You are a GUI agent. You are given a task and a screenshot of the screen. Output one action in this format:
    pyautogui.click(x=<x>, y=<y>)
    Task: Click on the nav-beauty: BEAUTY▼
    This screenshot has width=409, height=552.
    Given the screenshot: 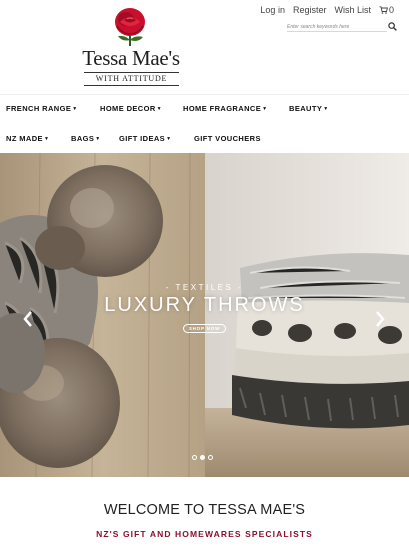 What is the action you would take?
    pyautogui.click(x=309, y=109)
    